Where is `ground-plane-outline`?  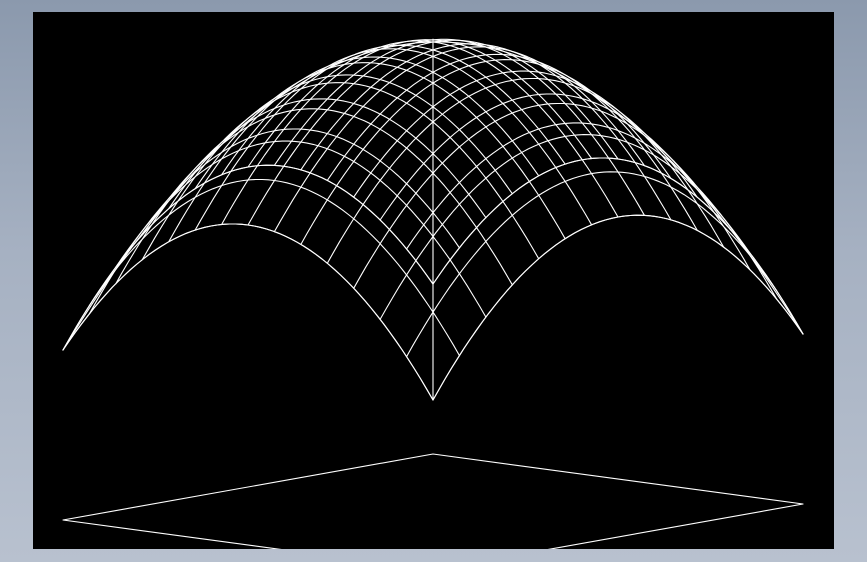
ground-plane-outline is located at coordinates (433, 501).